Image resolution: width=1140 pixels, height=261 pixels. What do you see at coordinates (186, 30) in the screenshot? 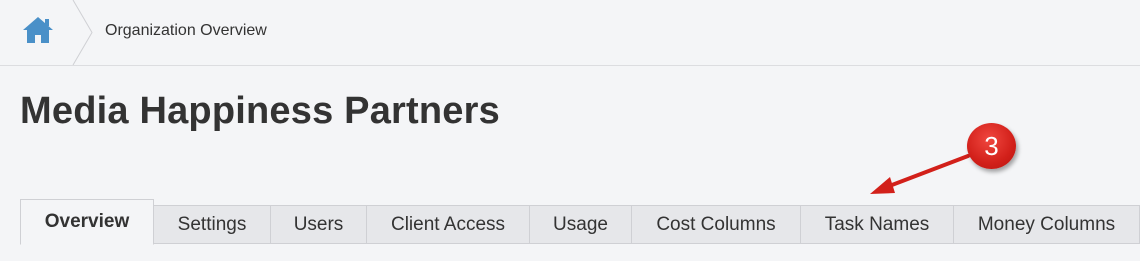
I see `breadcrumb-current: Organization Overview` at bounding box center [186, 30].